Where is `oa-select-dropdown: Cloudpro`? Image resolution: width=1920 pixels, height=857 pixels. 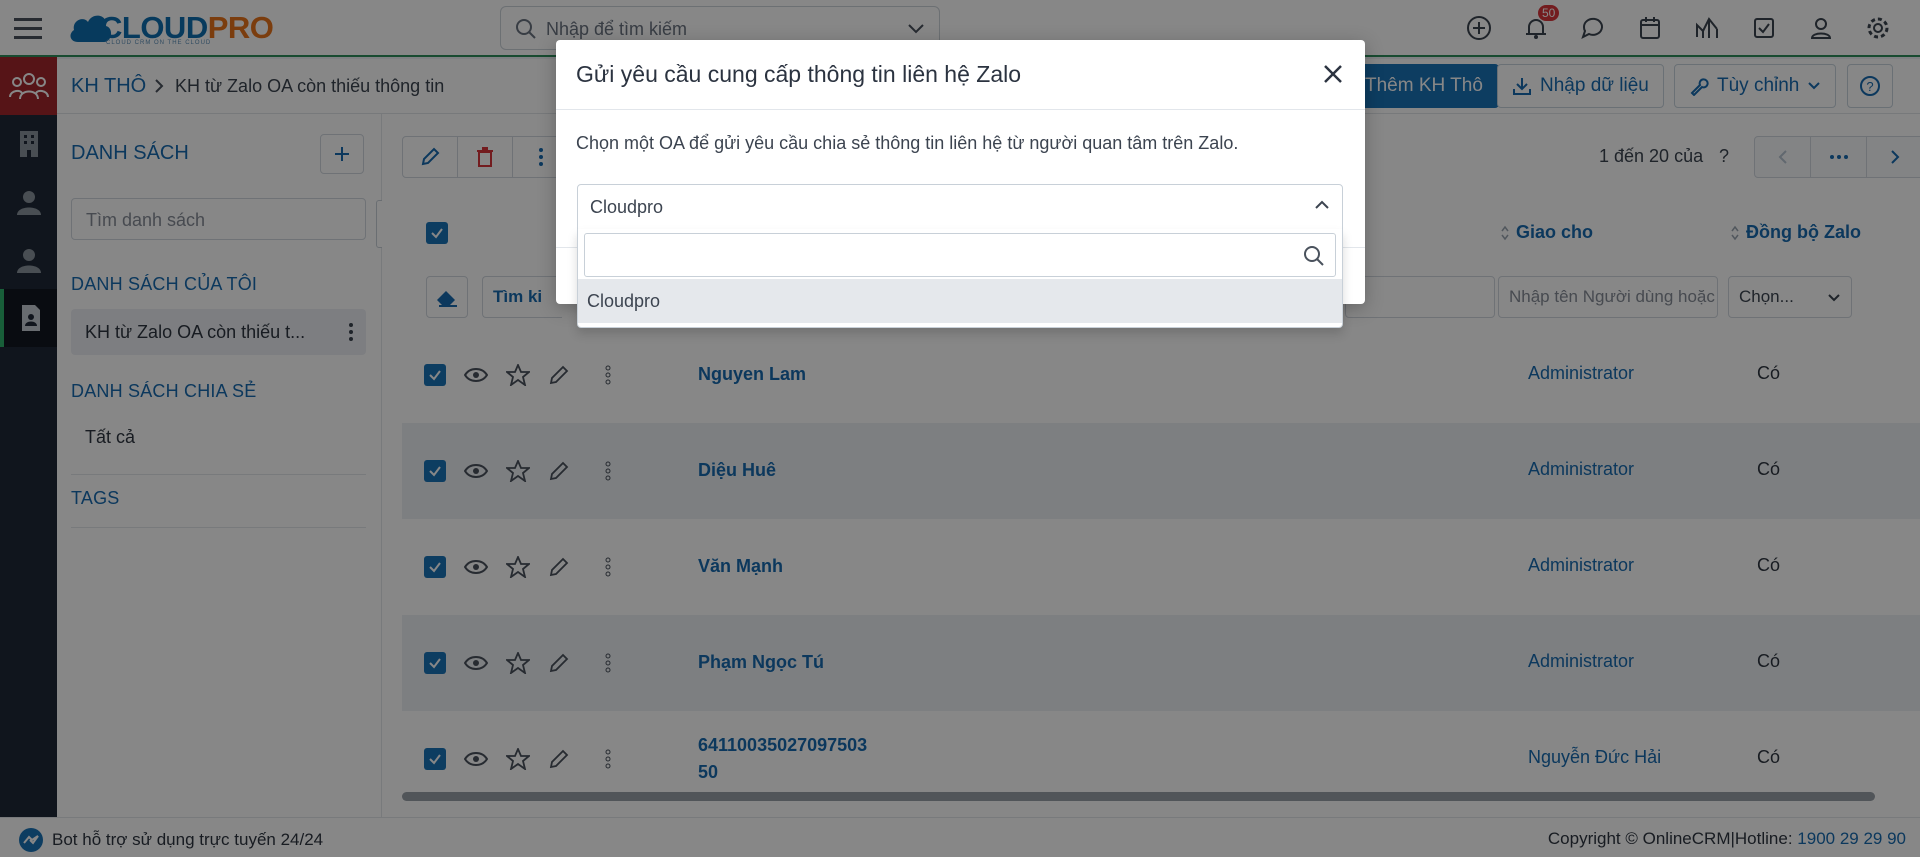
oa-select-dropdown: Cloudpro is located at coordinates (960, 278).